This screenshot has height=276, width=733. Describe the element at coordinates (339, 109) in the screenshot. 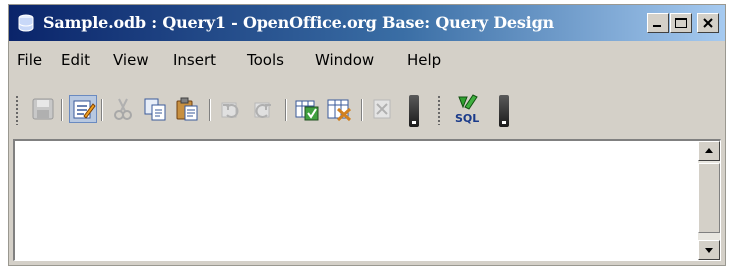

I see `clear-query-icon` at that location.